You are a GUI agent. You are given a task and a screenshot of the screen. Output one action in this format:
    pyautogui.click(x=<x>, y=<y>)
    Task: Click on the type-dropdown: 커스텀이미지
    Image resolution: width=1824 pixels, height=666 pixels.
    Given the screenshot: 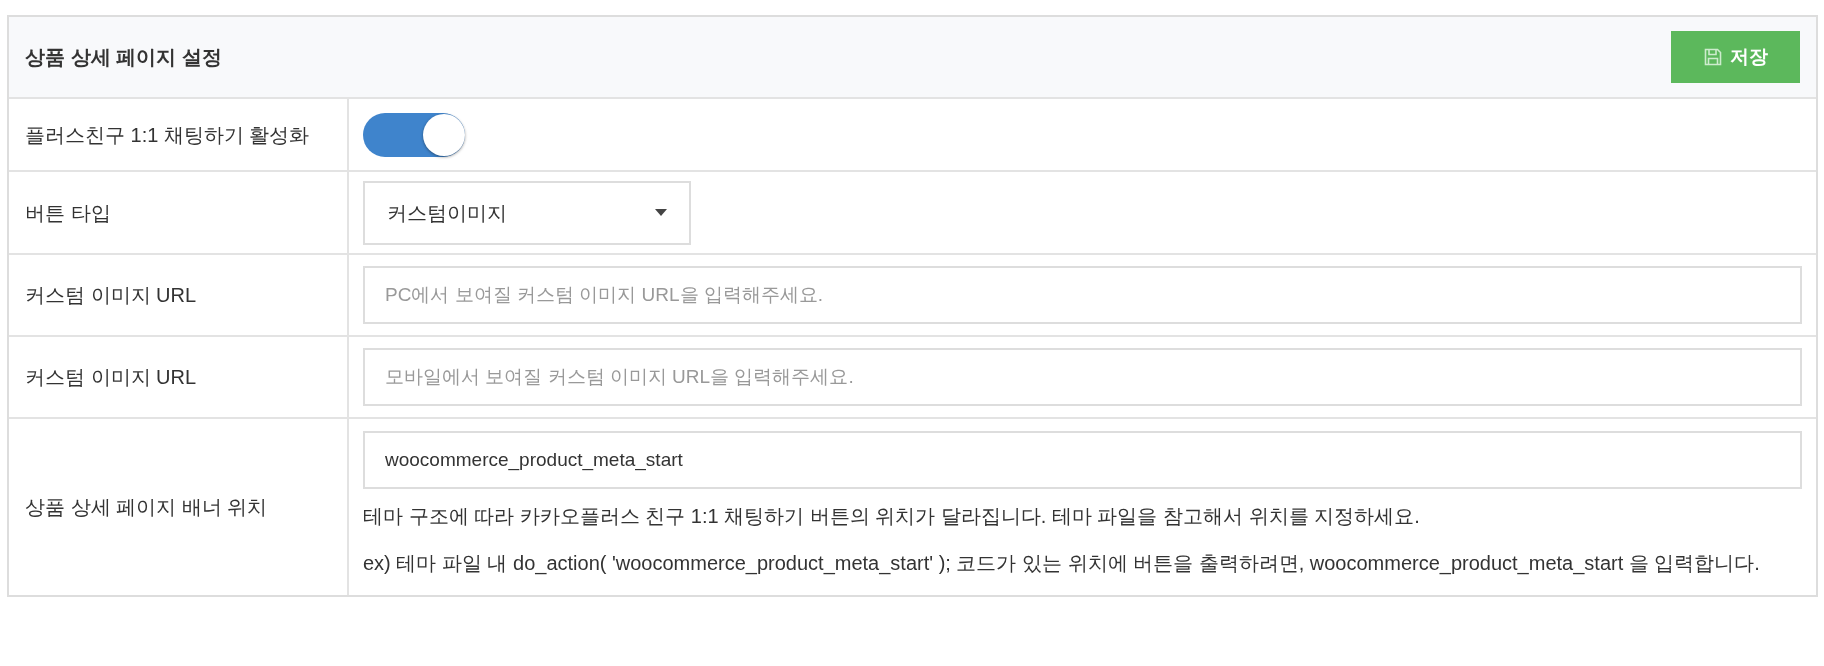 What is the action you would take?
    pyautogui.click(x=527, y=212)
    